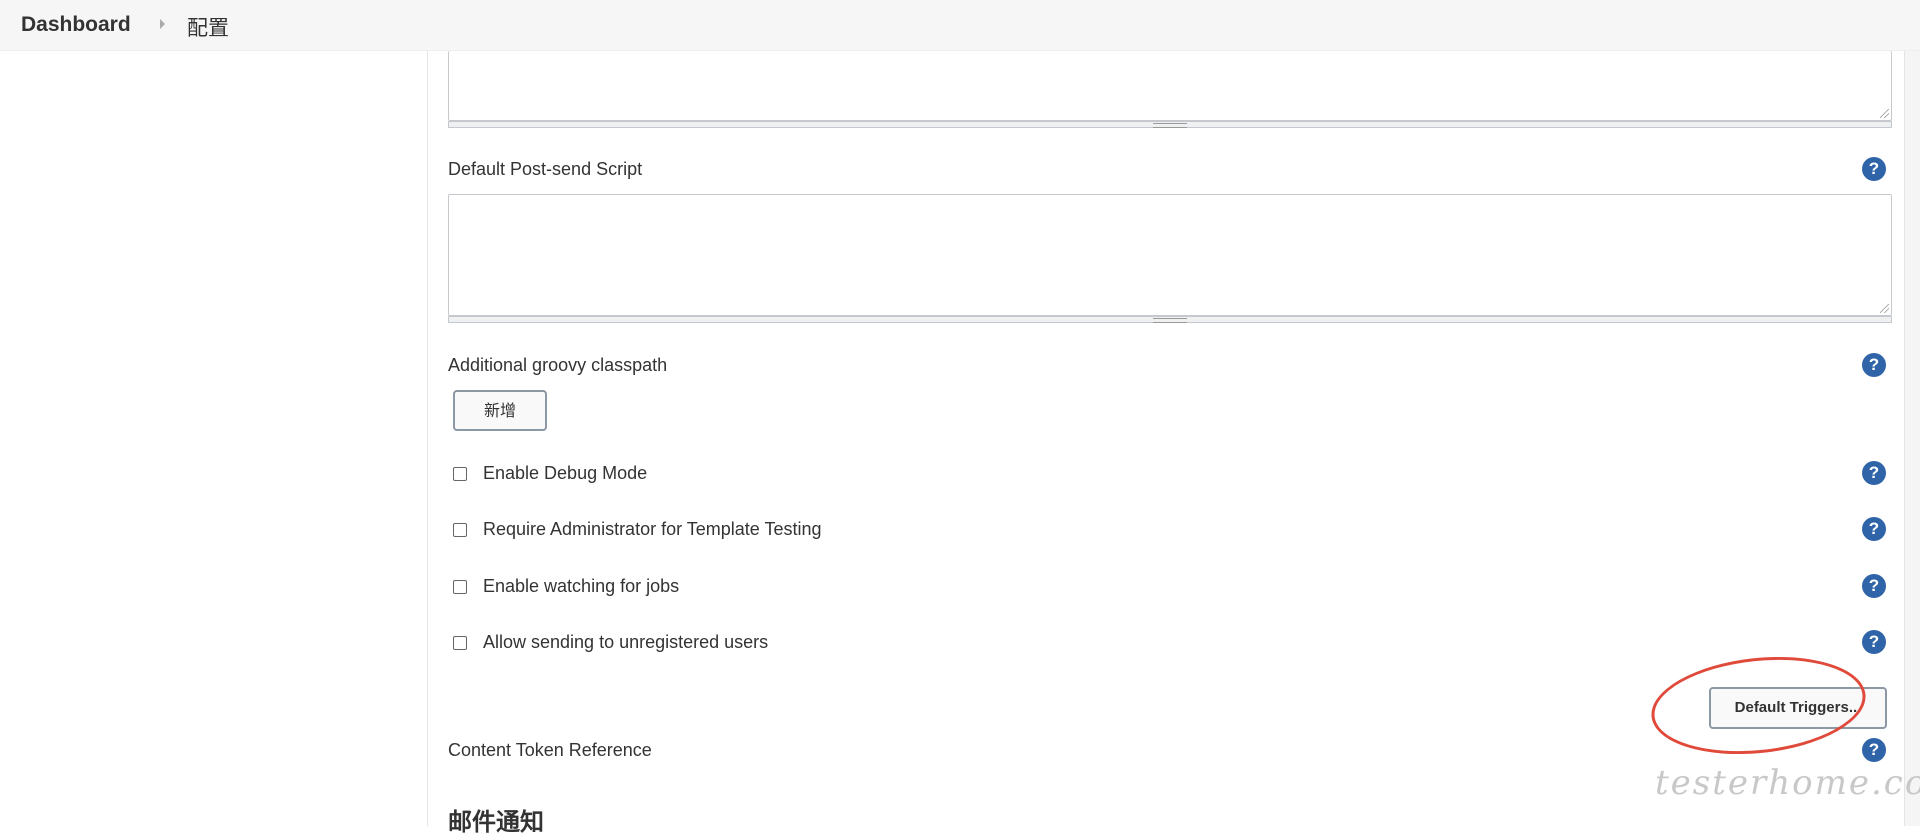  Describe the element at coordinates (960, 25) in the screenshot. I see `breadcrumb: Dashboard 配置` at that location.